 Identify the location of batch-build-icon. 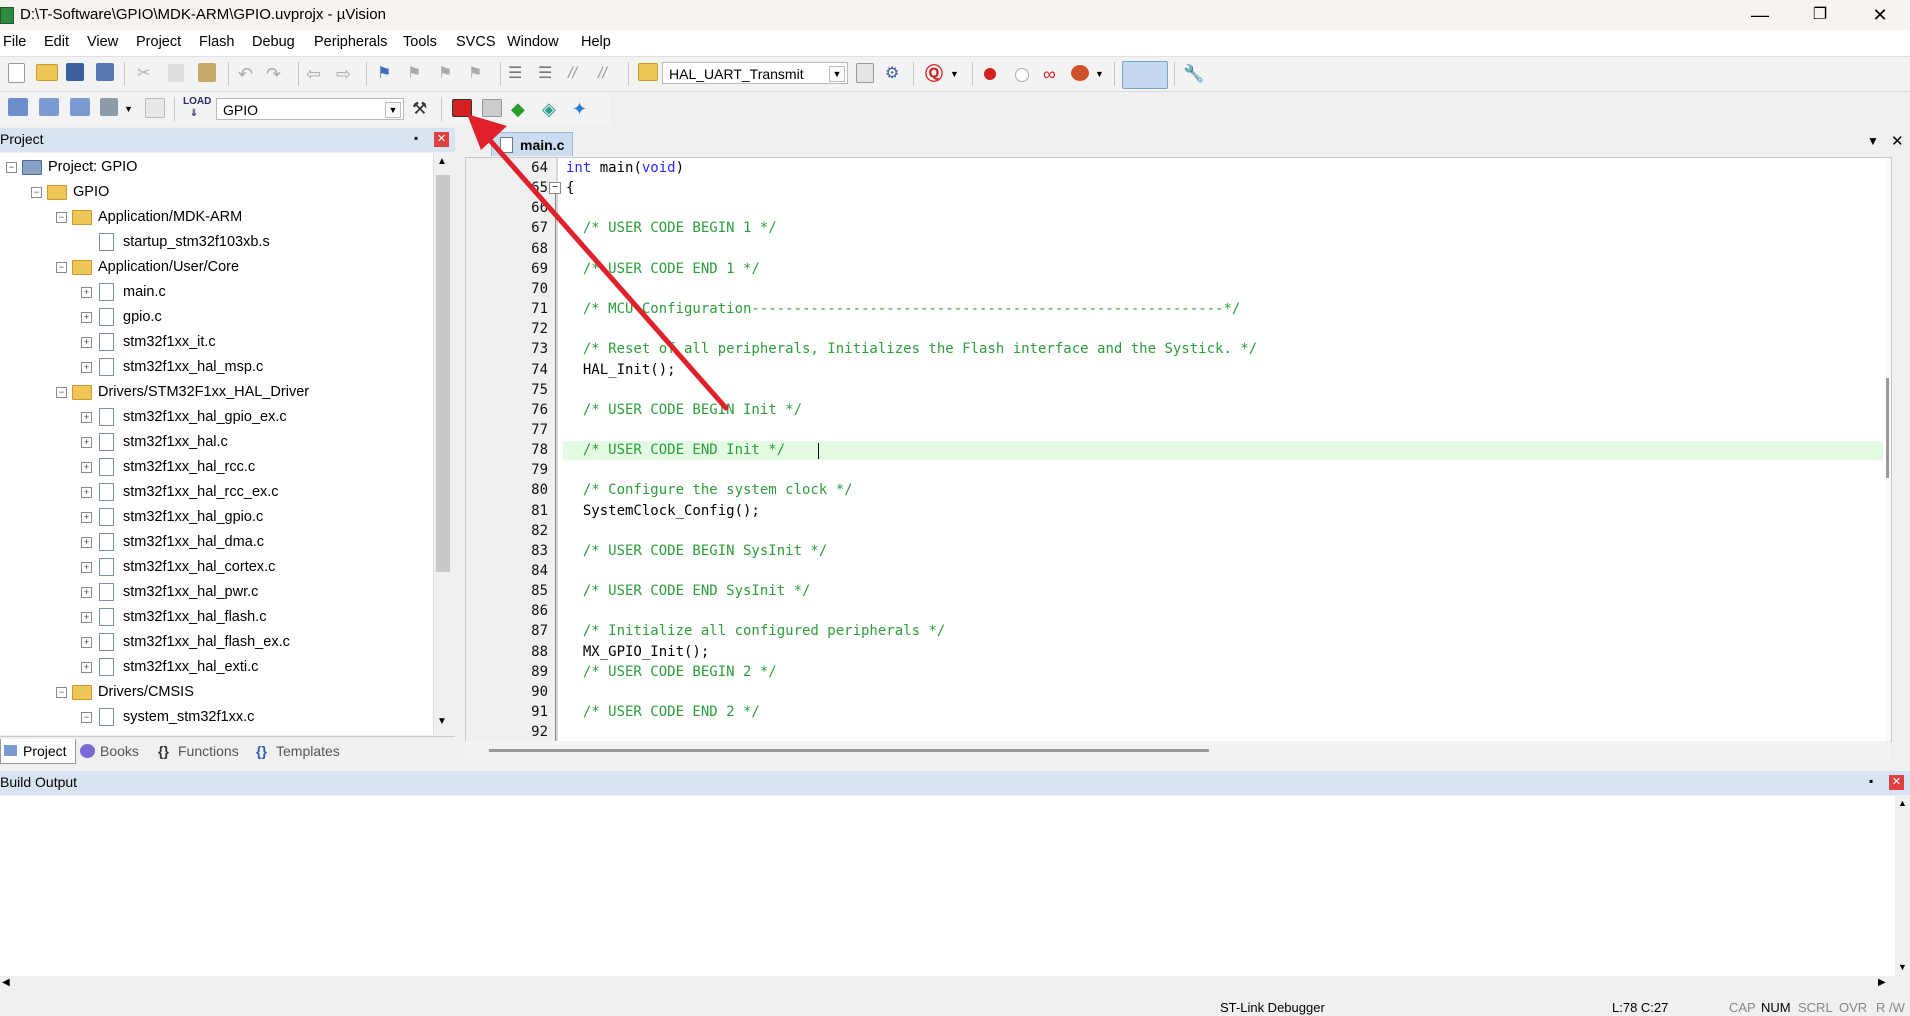
(109, 107).